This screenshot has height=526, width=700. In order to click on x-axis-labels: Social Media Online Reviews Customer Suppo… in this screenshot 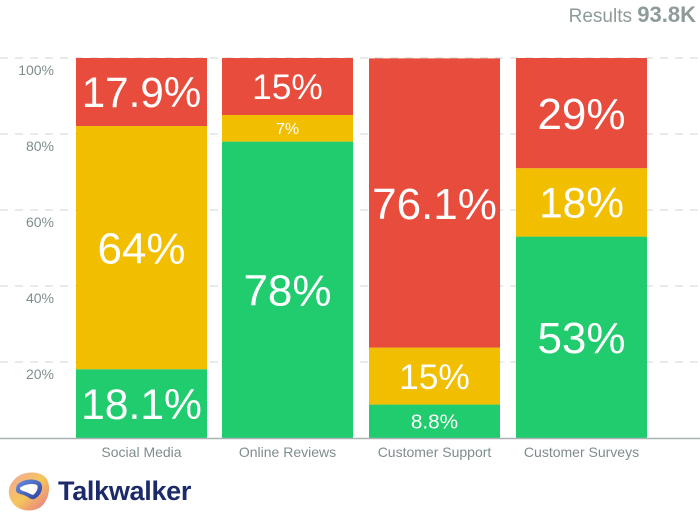, I will do `click(370, 452)`.